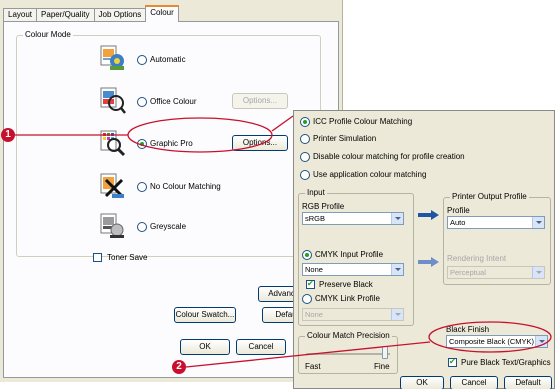 The height and width of the screenshot is (389, 555). What do you see at coordinates (353, 269) in the screenshot?
I see `cmyk-input-profile-select: None` at bounding box center [353, 269].